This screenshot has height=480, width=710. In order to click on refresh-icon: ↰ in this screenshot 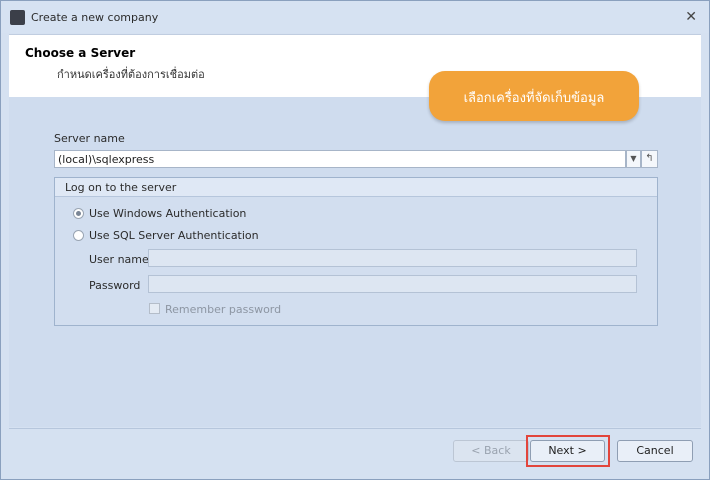, I will do `click(649, 159)`.